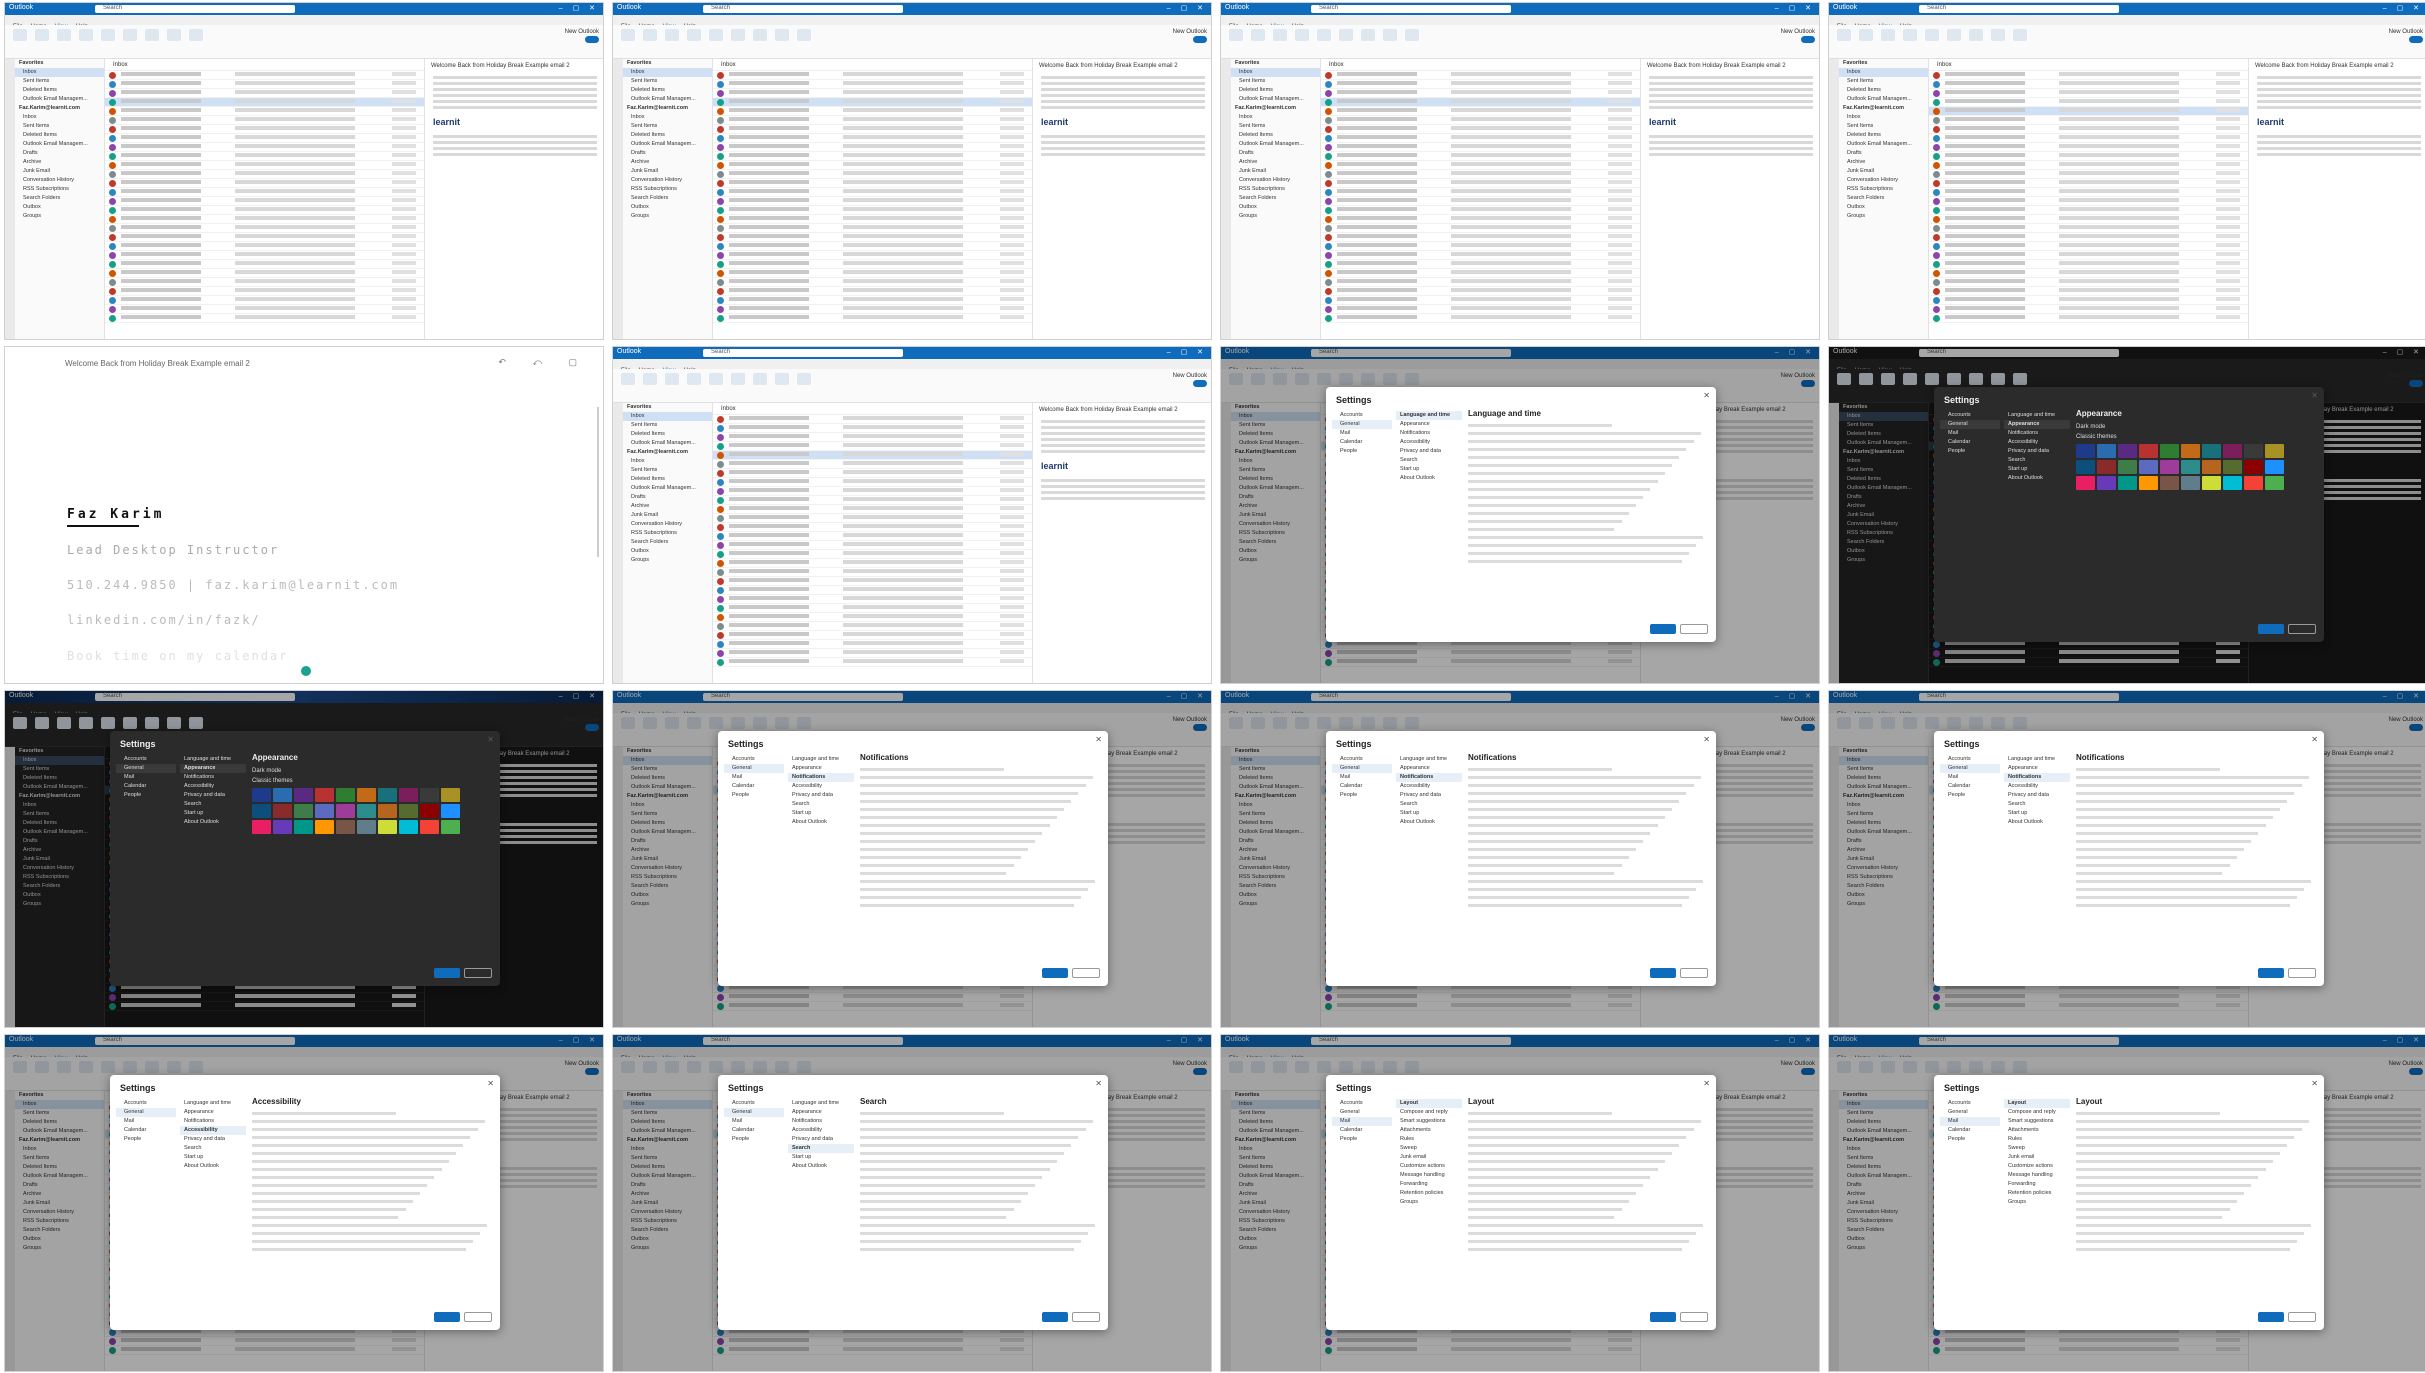  I want to click on settings-subnav-item: Compose and reply, so click(2037, 1112).